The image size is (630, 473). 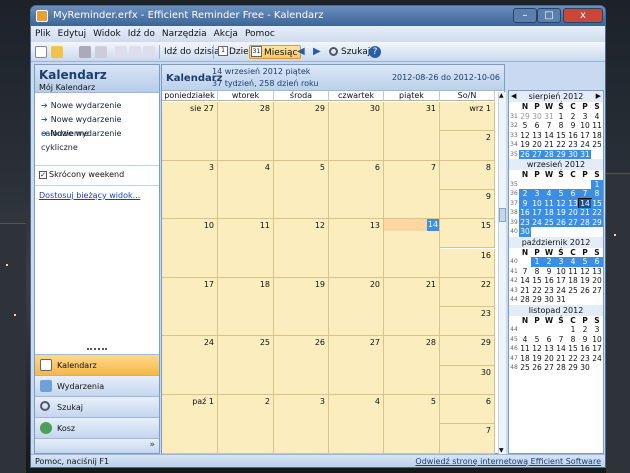 I want to click on copy-icon, so click(x=135, y=52).